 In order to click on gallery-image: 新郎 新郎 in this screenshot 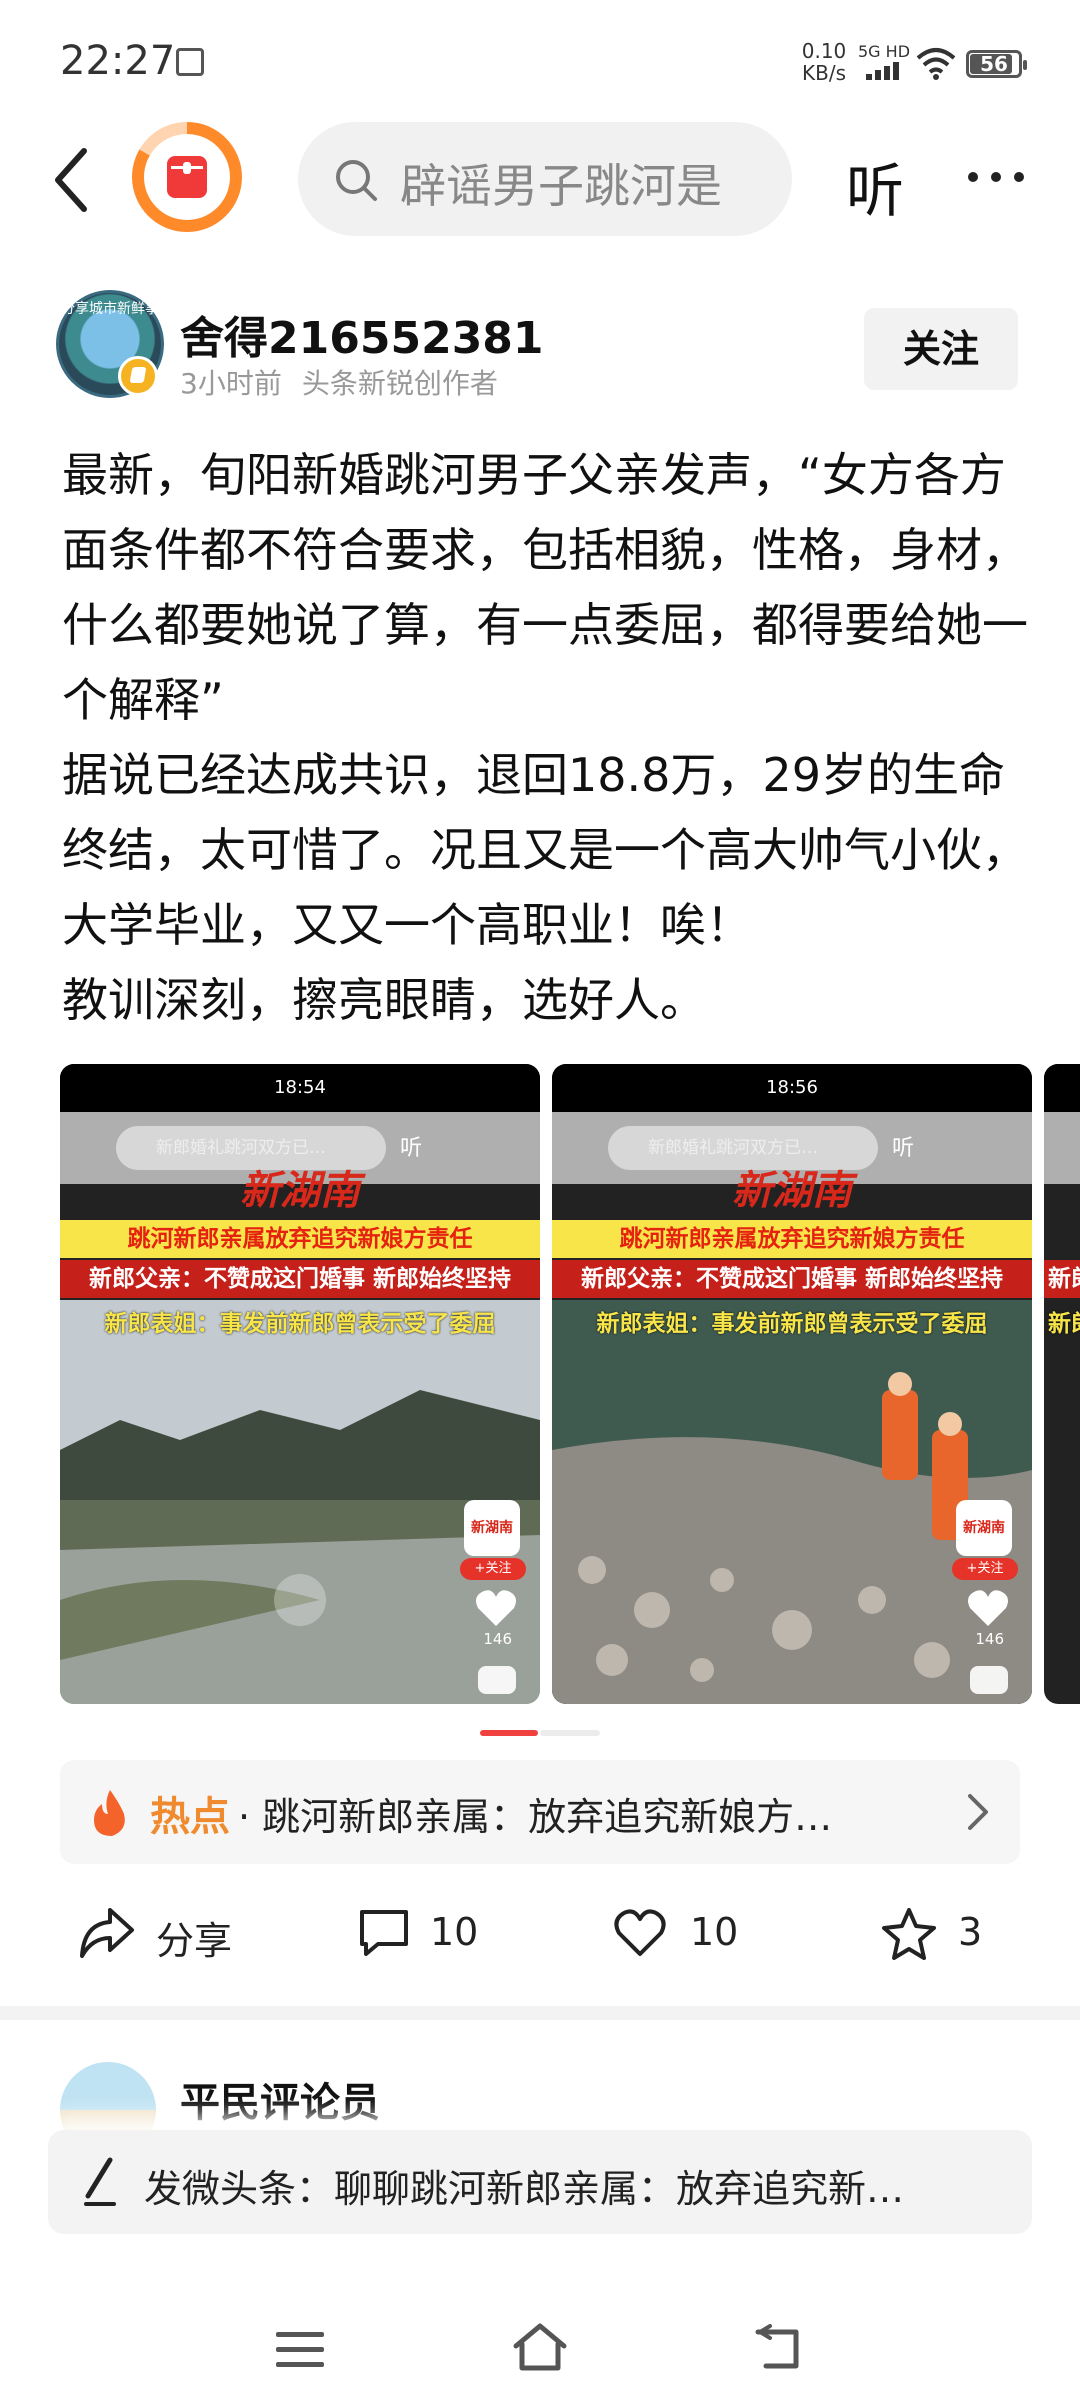, I will do `click(1062, 1384)`.